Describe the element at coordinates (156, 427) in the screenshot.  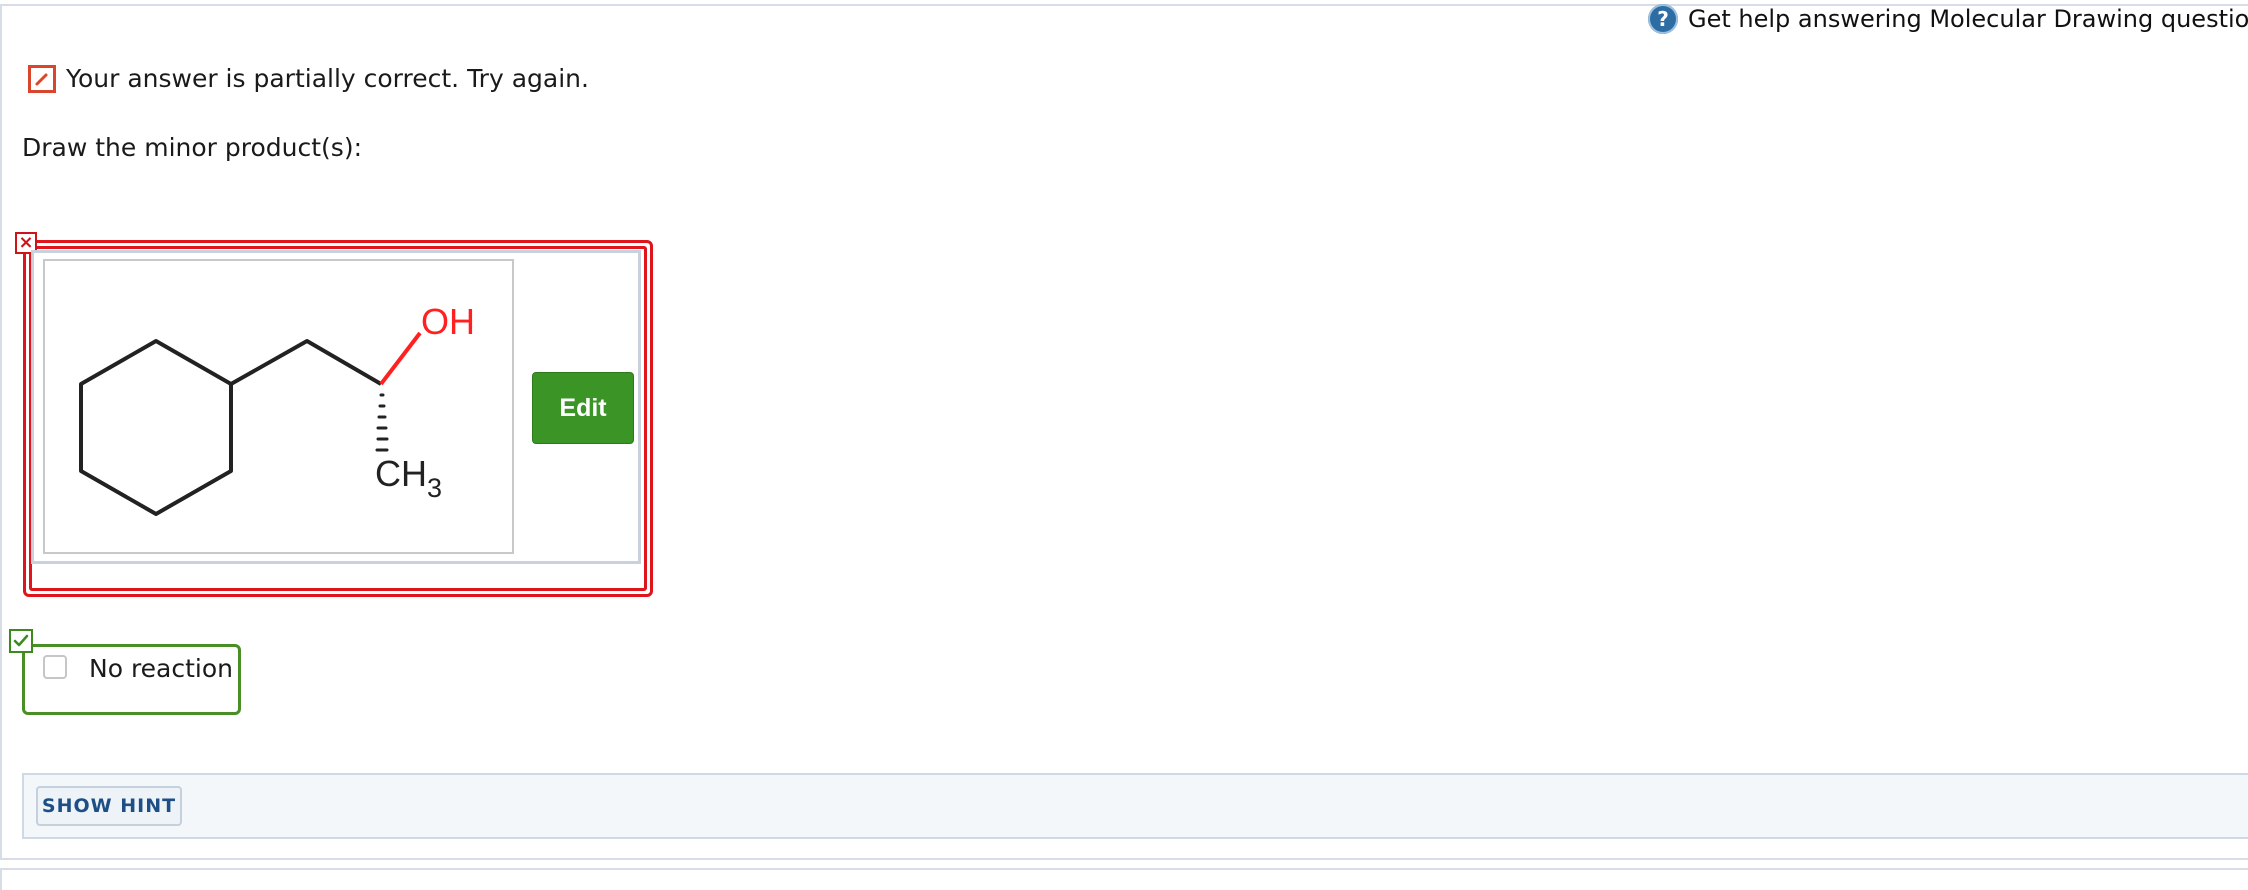
I see `cyclohexane-ring` at that location.